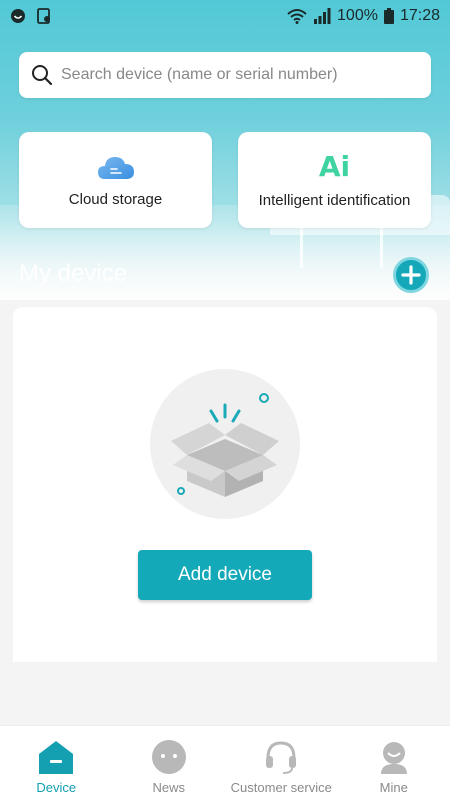  What do you see at coordinates (18, 16) in the screenshot?
I see `app-icon` at bounding box center [18, 16].